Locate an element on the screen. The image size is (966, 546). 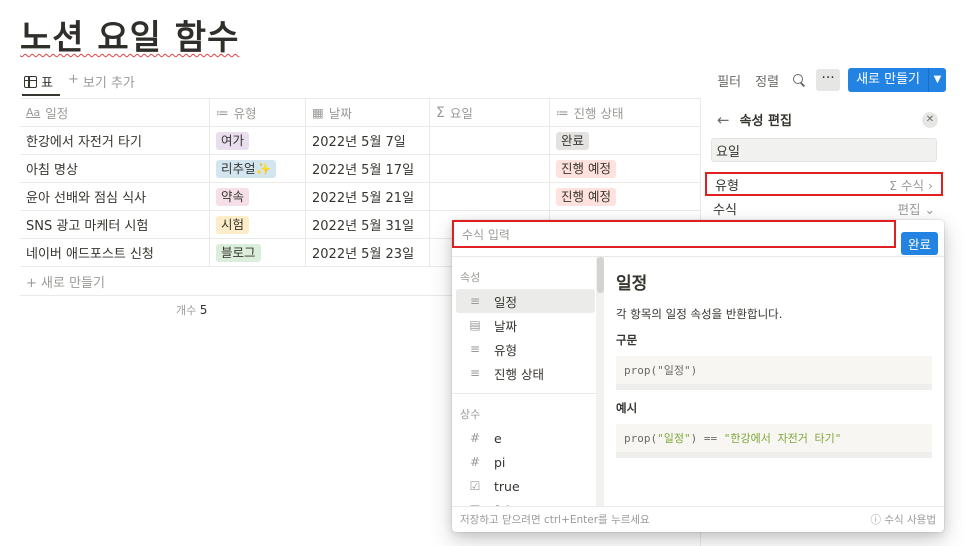
cell-date: 2022년 5월 21일 is located at coordinates (368, 196).